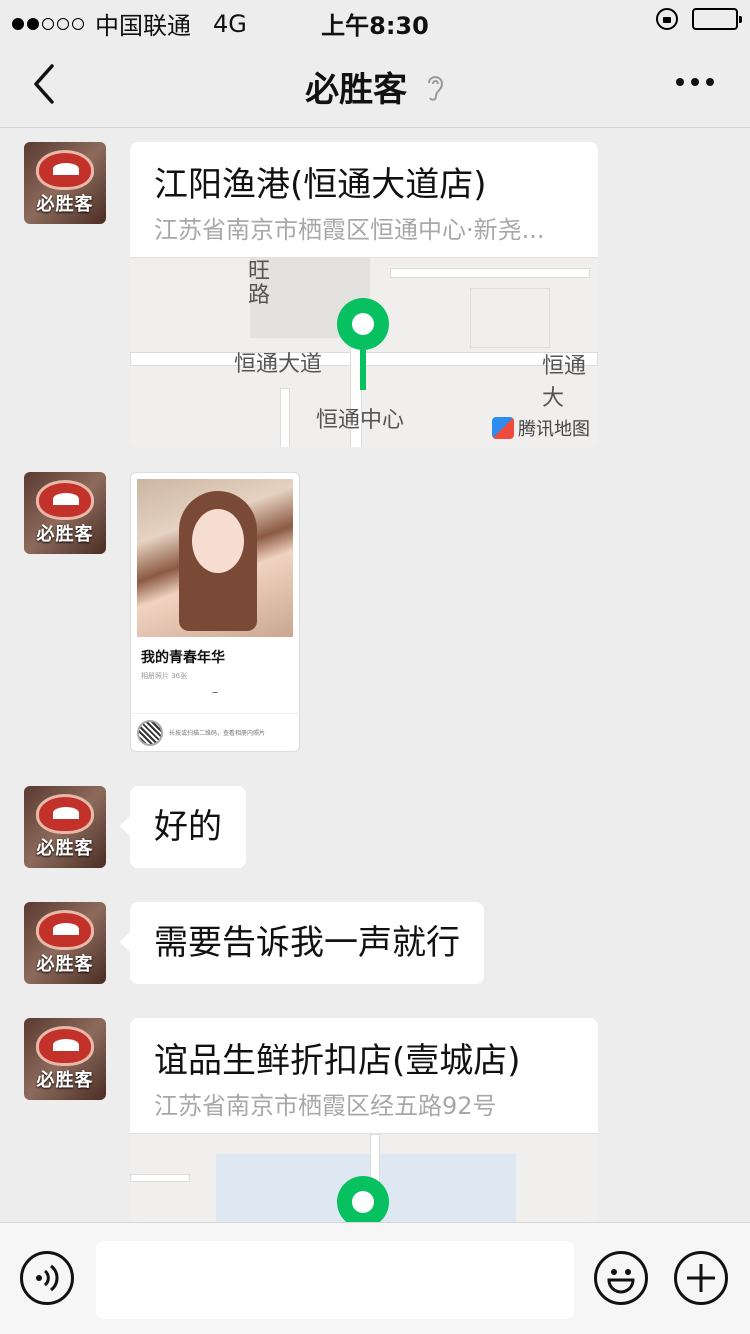 The image size is (750, 1334). Describe the element at coordinates (47, 1278) in the screenshot. I see `voice-icon` at that location.